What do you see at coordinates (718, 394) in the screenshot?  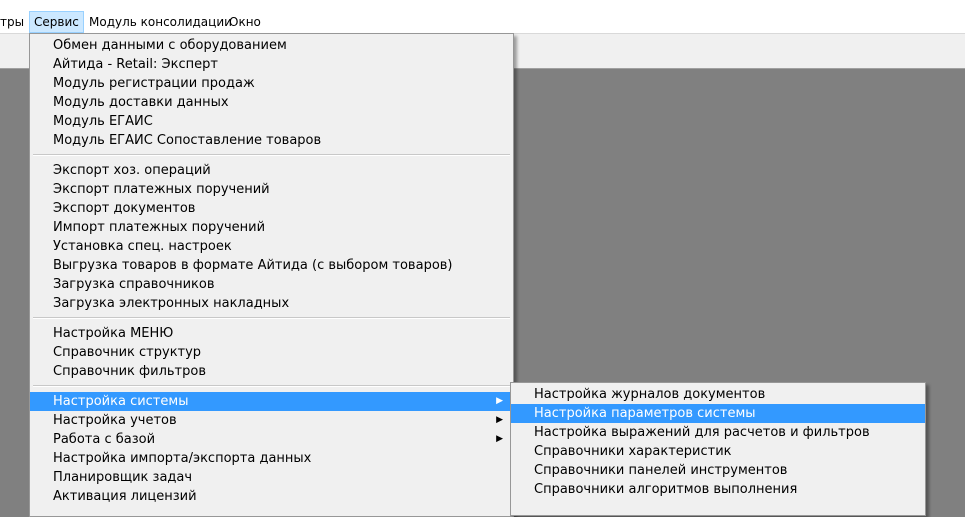 I see `submenu-item-journal-settings: Настройка журналов документов` at bounding box center [718, 394].